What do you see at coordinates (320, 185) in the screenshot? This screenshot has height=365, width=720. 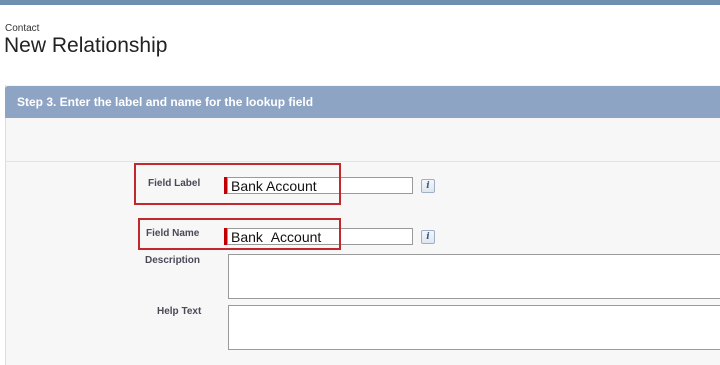 I see `field-label-input` at bounding box center [320, 185].